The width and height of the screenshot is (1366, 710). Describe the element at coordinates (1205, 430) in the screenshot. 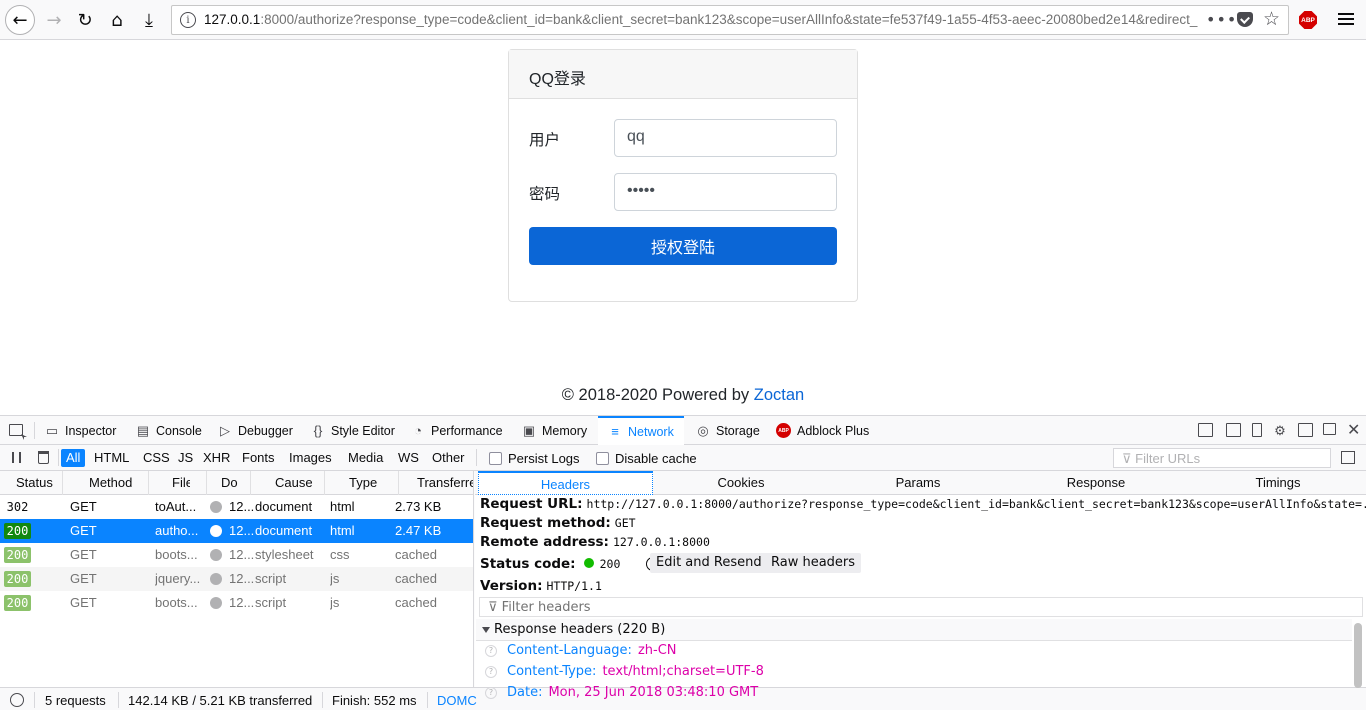

I see `frame-select-icon` at that location.